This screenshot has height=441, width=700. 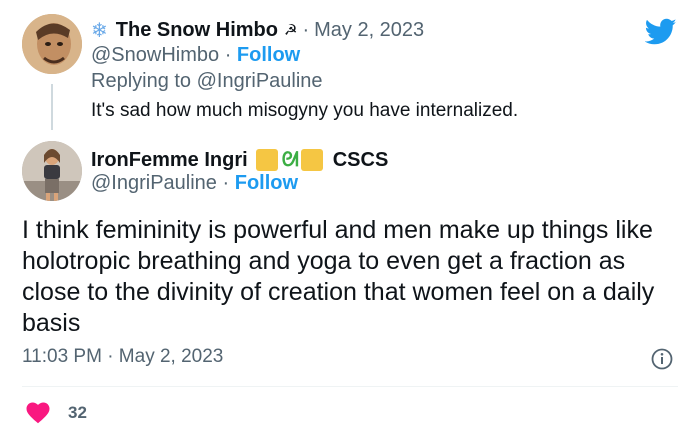 I want to click on follow-snowhimbo-button: Follow, so click(x=268, y=55).